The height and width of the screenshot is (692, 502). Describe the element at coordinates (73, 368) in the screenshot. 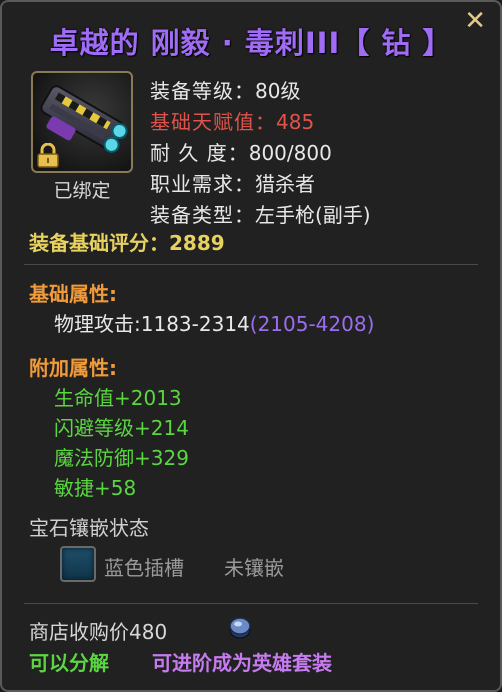

I see `extra-attributes-heading: 附加属性:` at that location.